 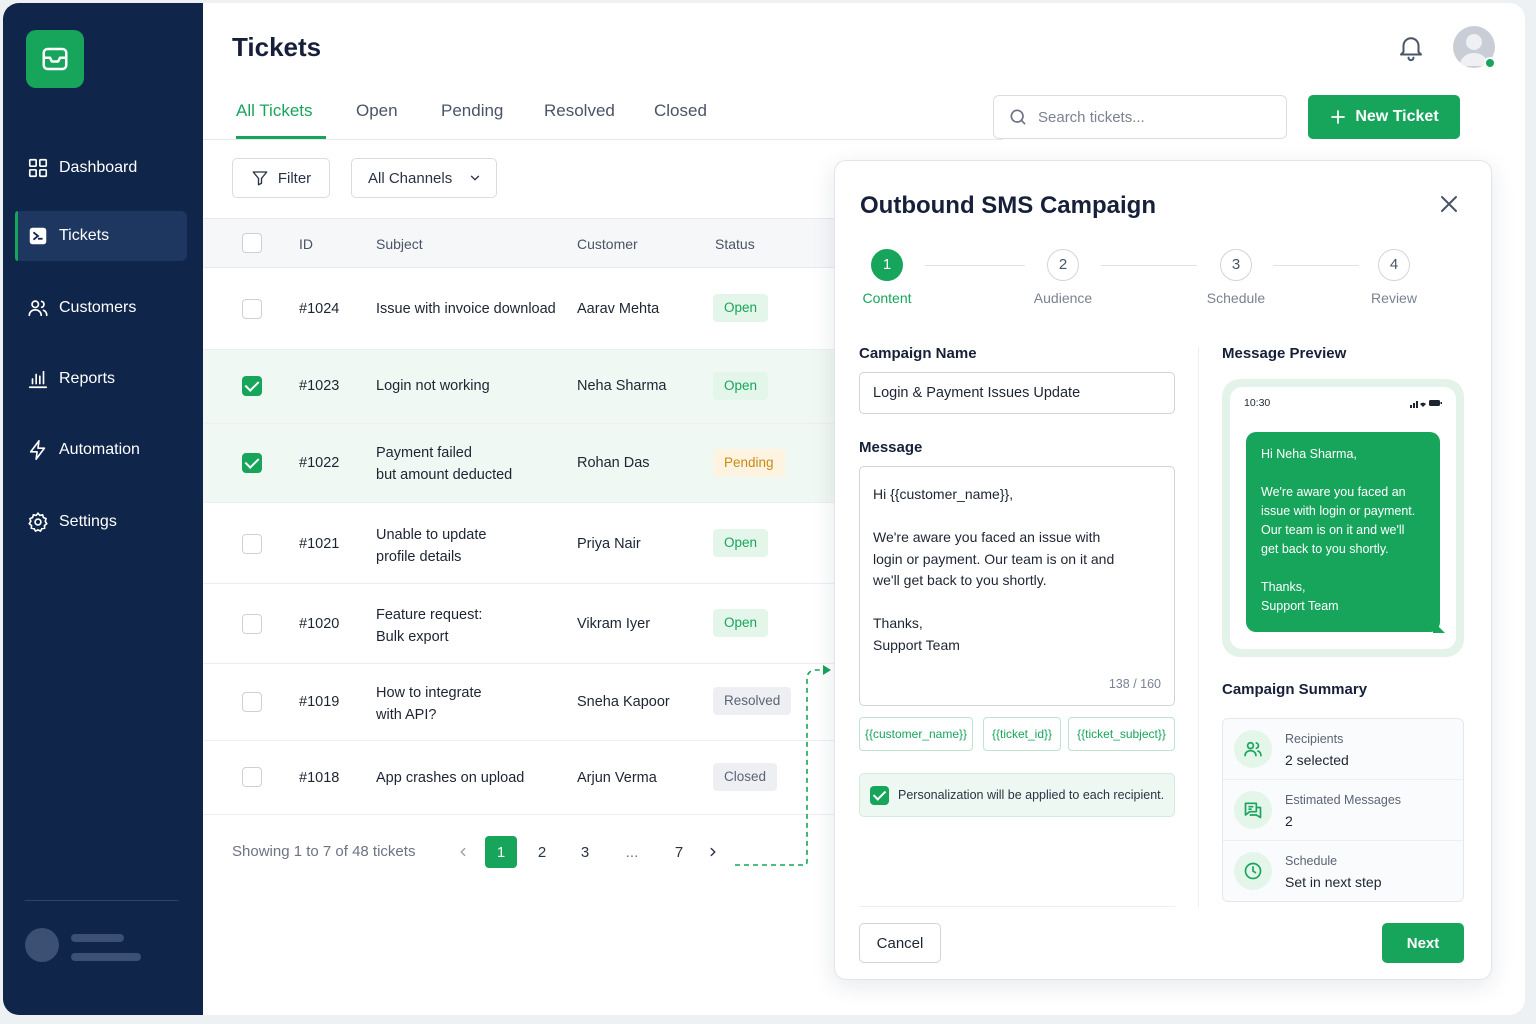 What do you see at coordinates (579, 116) in the screenshot?
I see `tab-resolved: Resolved` at bounding box center [579, 116].